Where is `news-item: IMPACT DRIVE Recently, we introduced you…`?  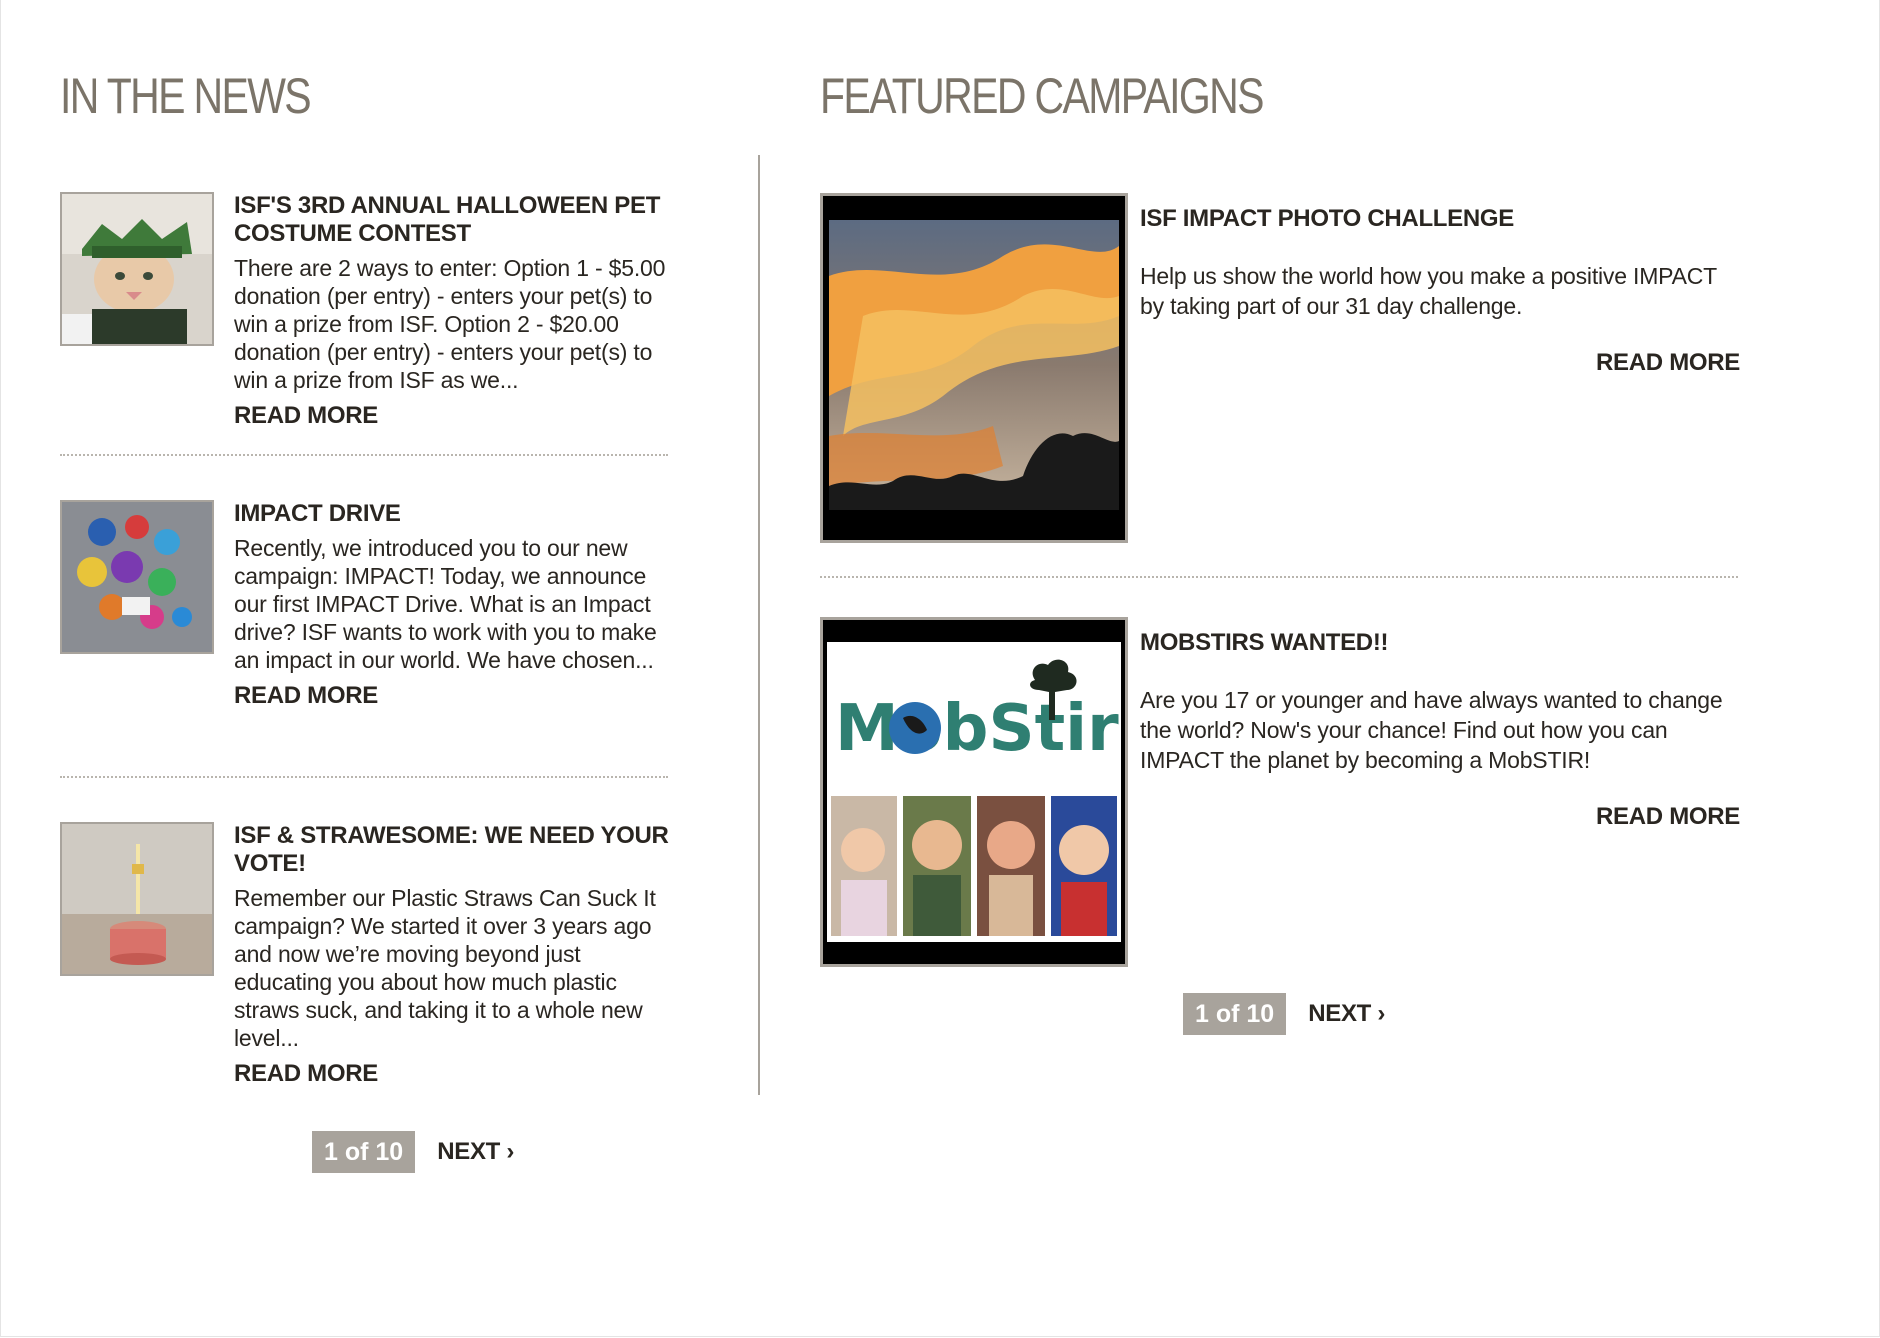 news-item: IMPACT DRIVE Recently, we introduced you… is located at coordinates (365, 622).